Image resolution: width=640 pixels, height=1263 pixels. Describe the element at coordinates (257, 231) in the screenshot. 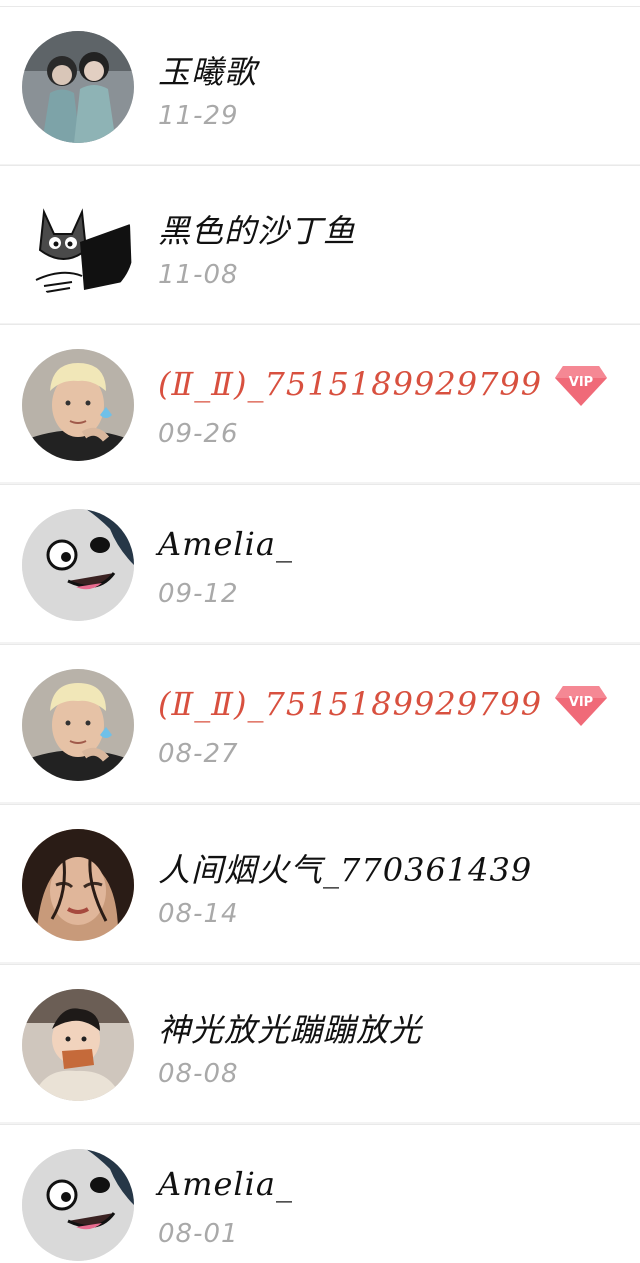

I see `contact-name: 黑色的沙丁鱼` at that location.